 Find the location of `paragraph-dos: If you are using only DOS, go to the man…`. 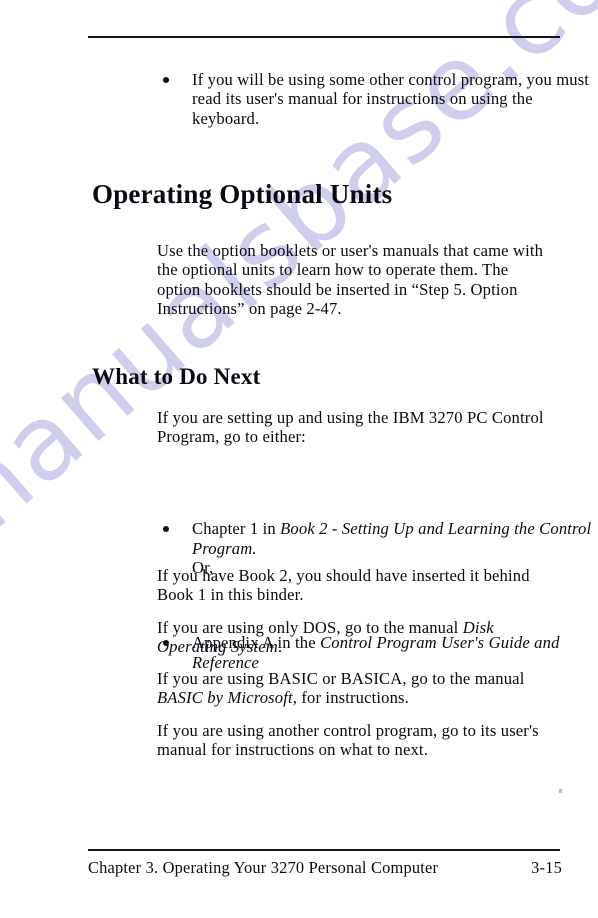

paragraph-dos: If you are using only DOS, go to the man… is located at coordinates (359, 637).